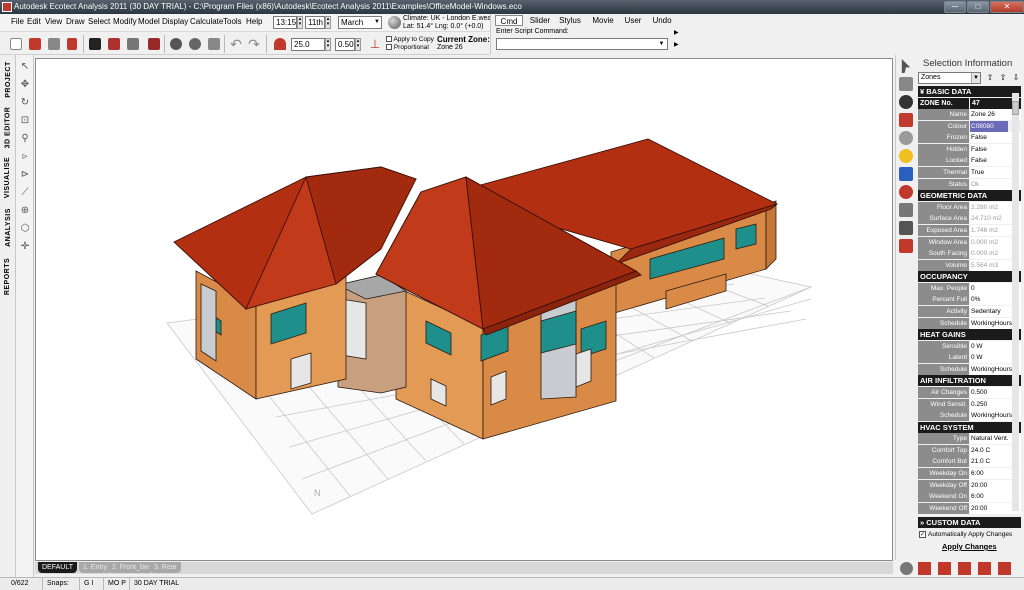 The width and height of the screenshot is (1024, 590). I want to click on grid-icon, so click(133, 44).